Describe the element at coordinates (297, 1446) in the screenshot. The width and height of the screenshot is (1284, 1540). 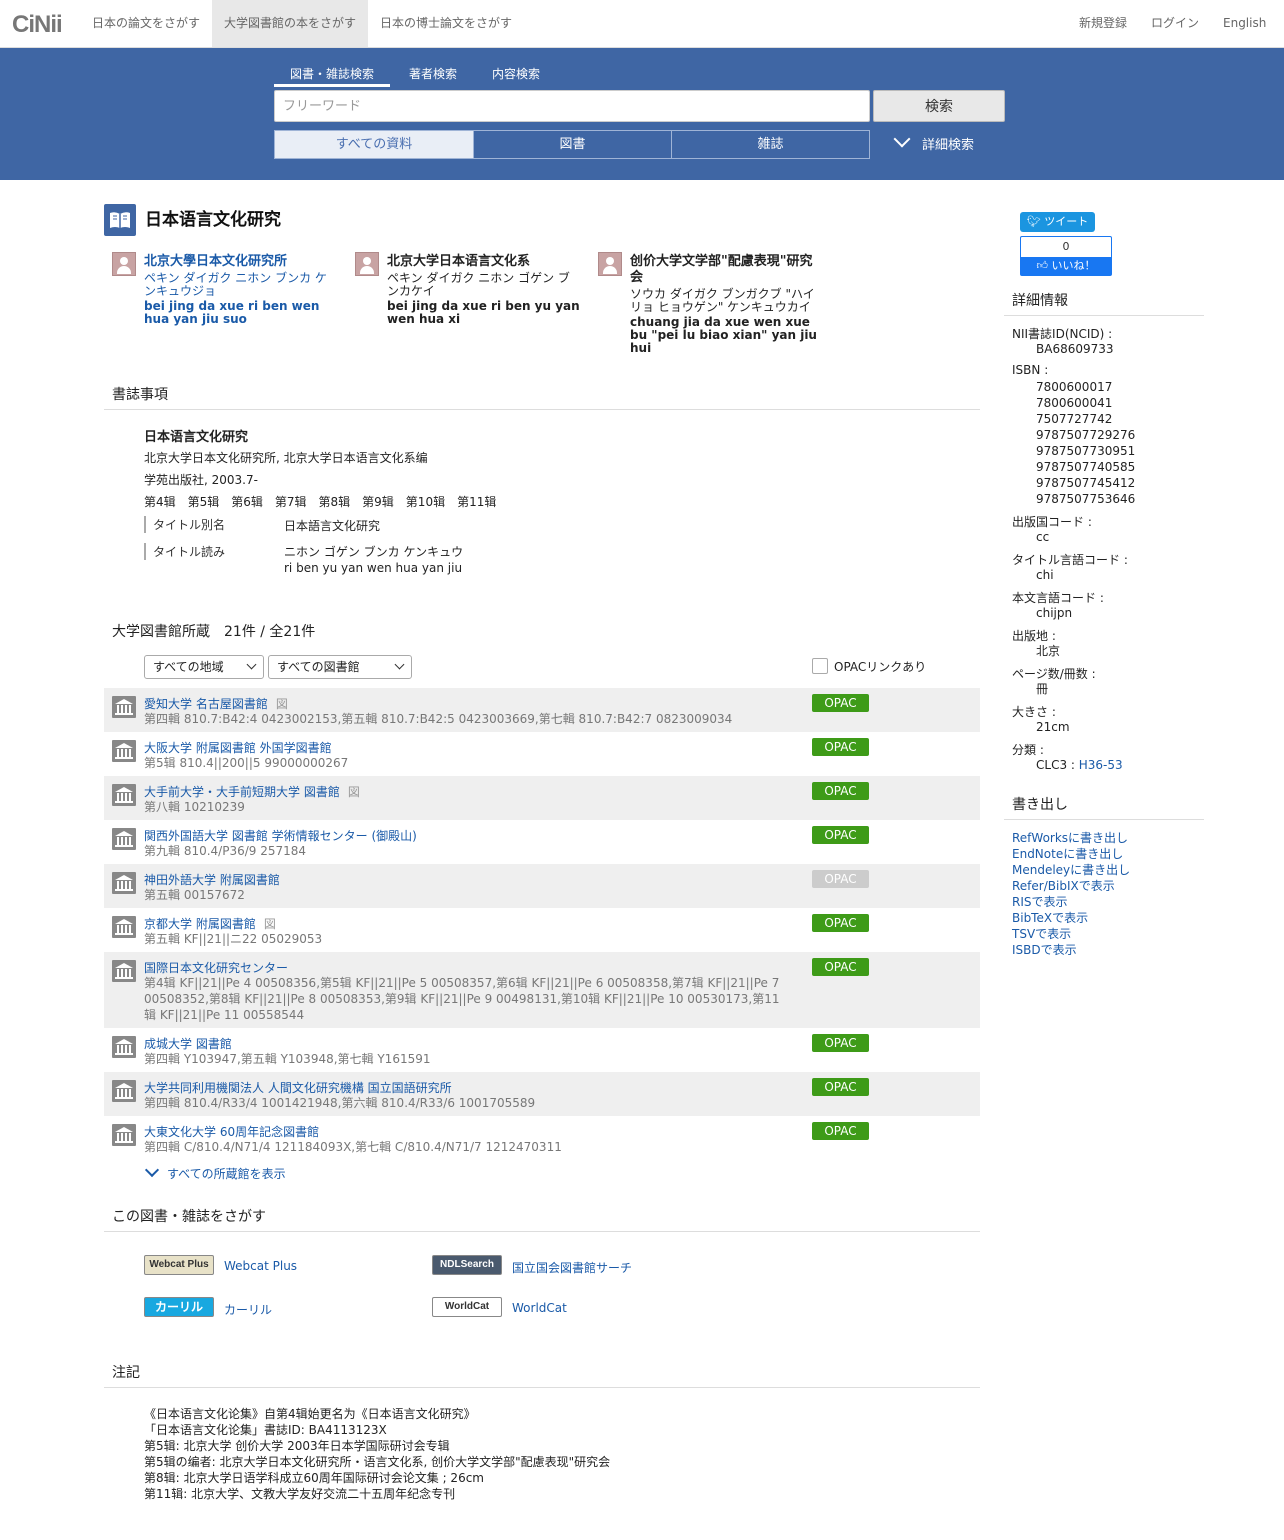
I see `note-line: 第5辑: 北京大学 创价大学 2003年日本学国际研讨会专辑` at that location.